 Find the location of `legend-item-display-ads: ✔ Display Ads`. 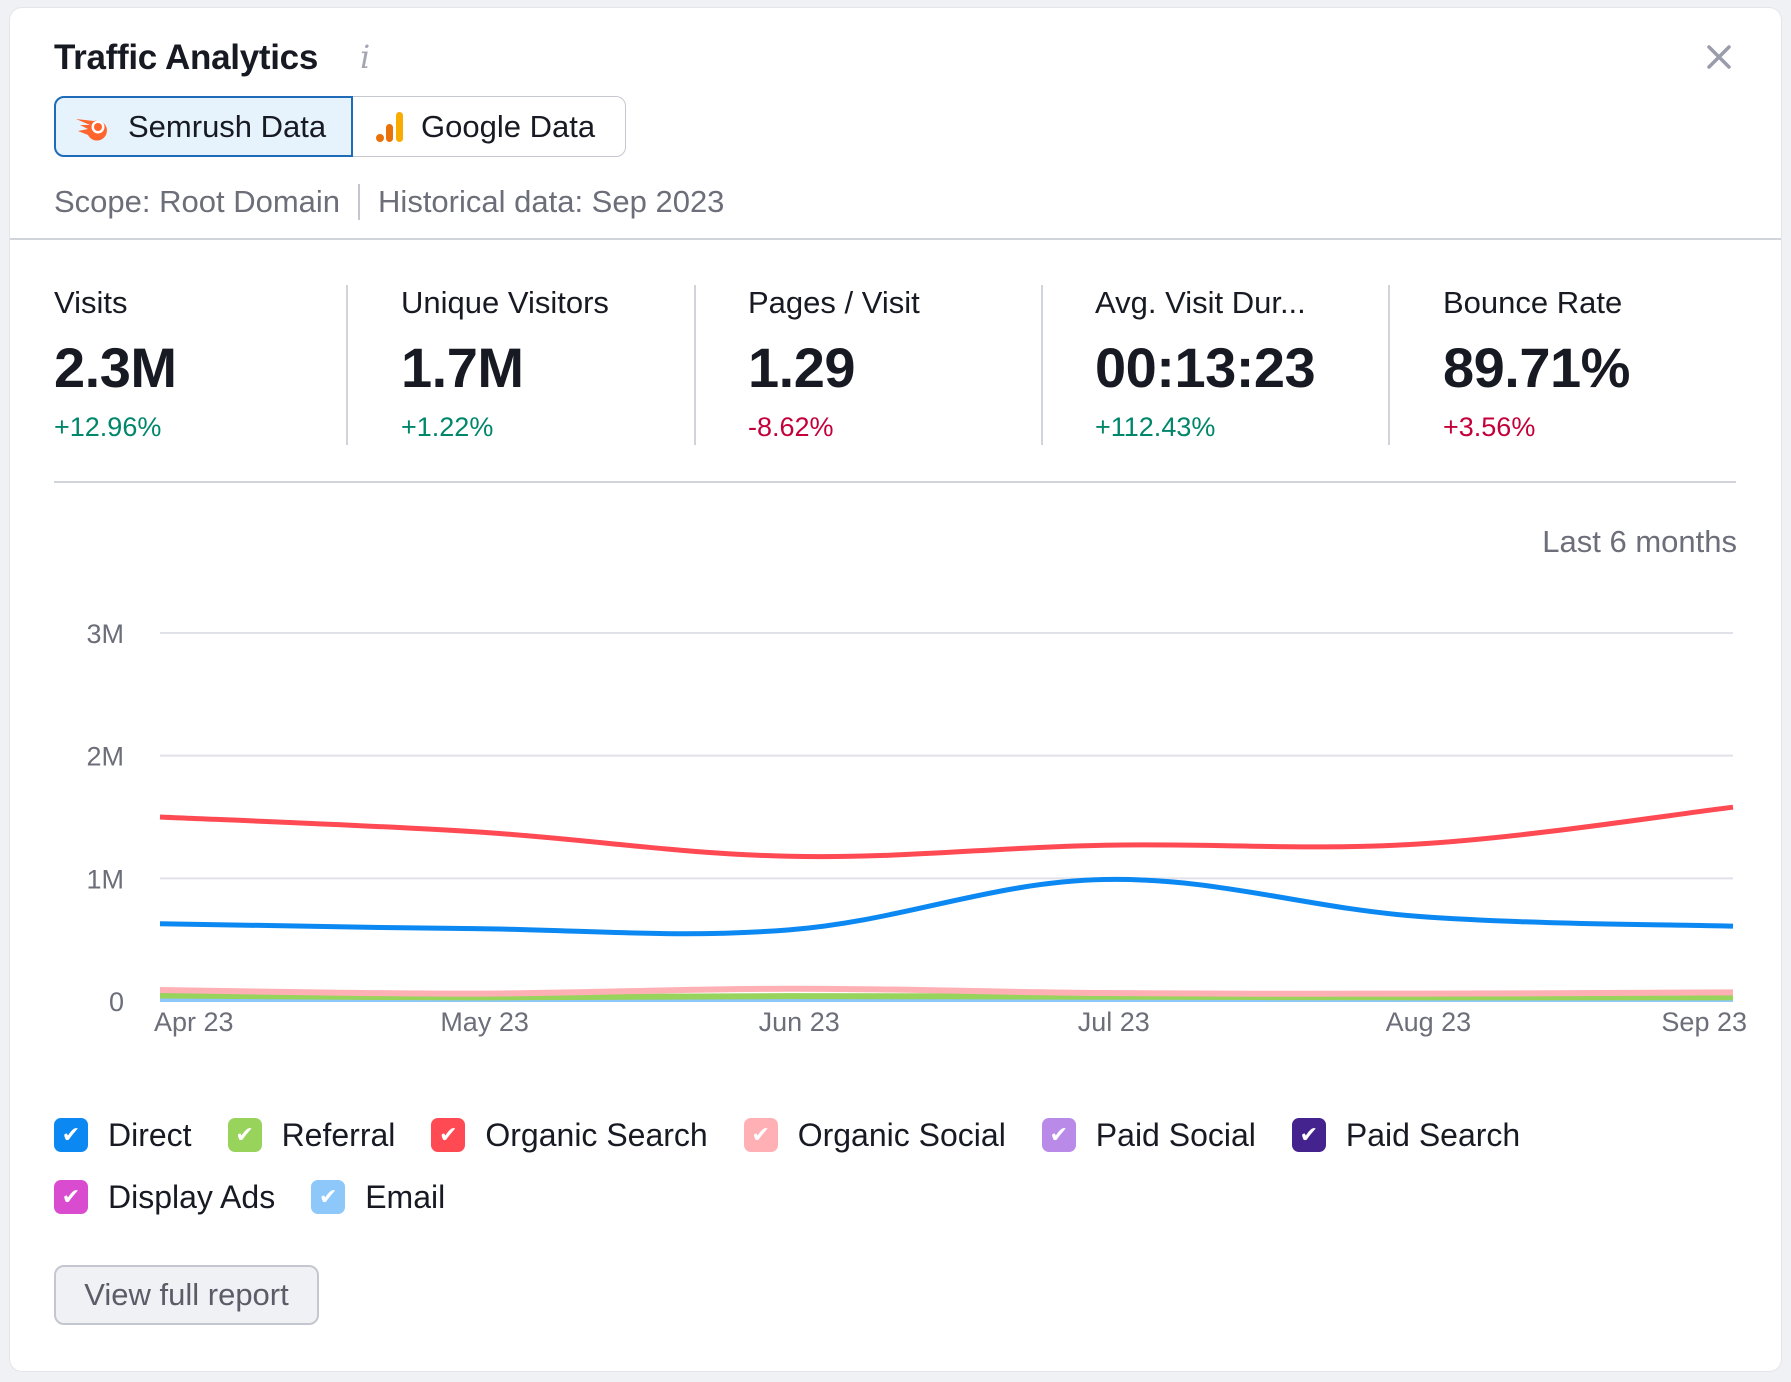

legend-item-display-ads: ✔ Display Ads is located at coordinates (164, 1197).